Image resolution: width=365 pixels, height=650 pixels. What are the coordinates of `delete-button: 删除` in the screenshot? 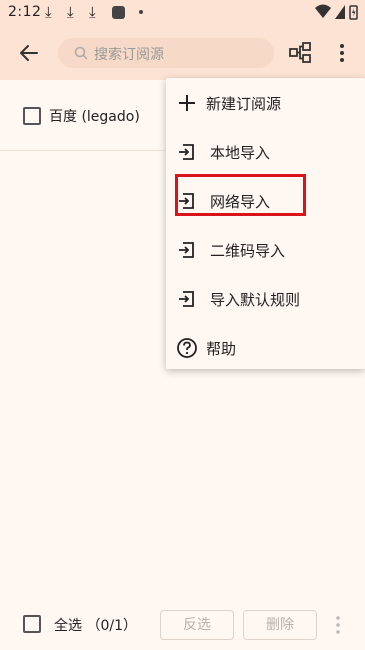 It's located at (280, 625).